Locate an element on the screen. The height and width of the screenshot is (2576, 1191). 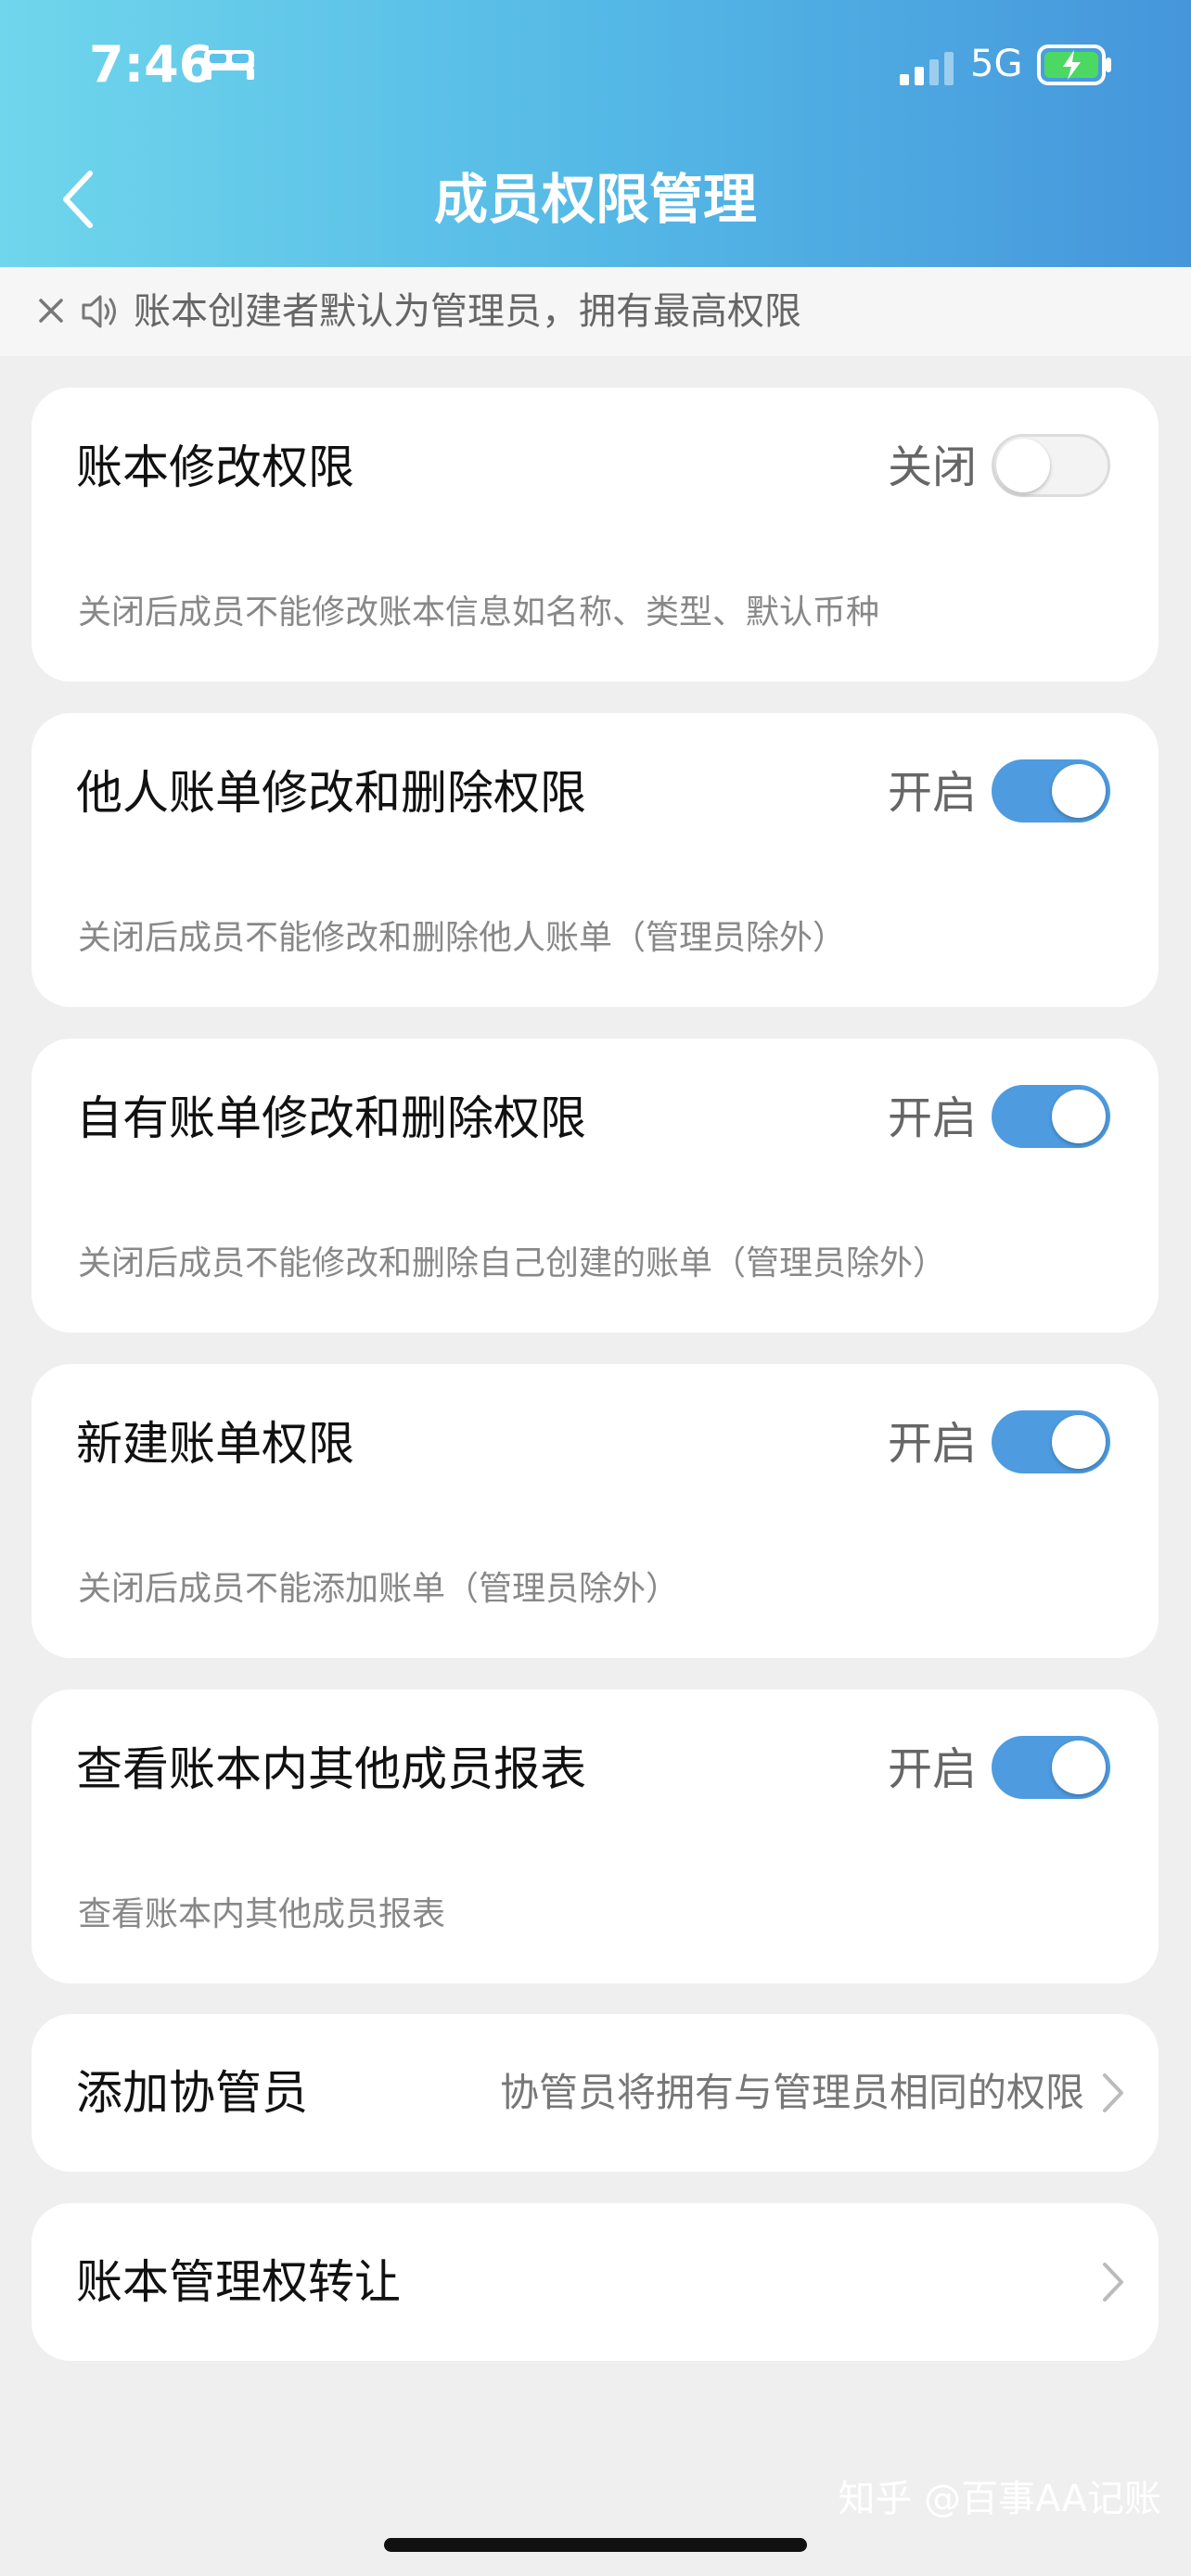
add-co-manager-row: 添加协管员 协管员将拥有与管理员相同的权限 is located at coordinates (595, 2093).